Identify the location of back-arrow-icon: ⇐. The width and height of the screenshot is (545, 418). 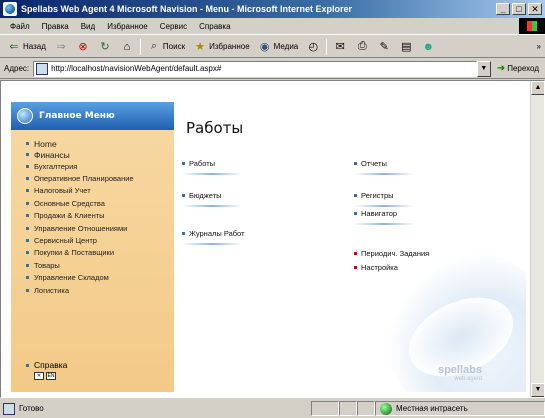
(14, 47).